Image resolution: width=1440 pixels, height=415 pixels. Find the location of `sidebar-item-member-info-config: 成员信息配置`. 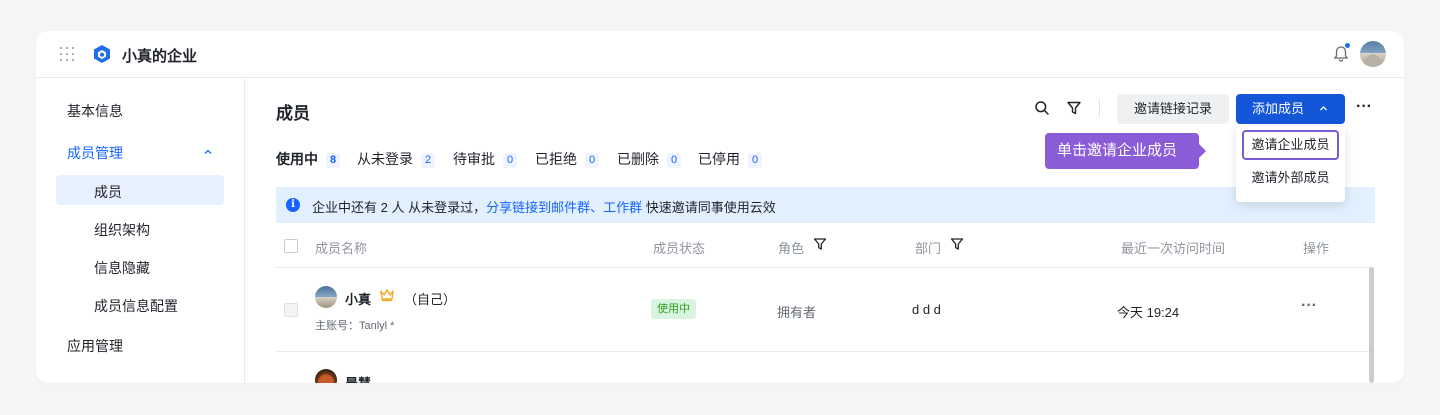

sidebar-item-member-info-config: 成员信息配置 is located at coordinates (136, 306).